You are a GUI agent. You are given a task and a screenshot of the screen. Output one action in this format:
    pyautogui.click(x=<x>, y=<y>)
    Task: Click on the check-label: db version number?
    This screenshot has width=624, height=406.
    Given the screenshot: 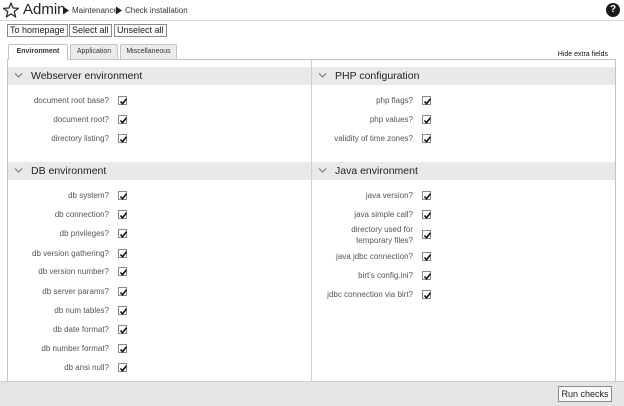 What is the action you would take?
    pyautogui.click(x=73, y=271)
    